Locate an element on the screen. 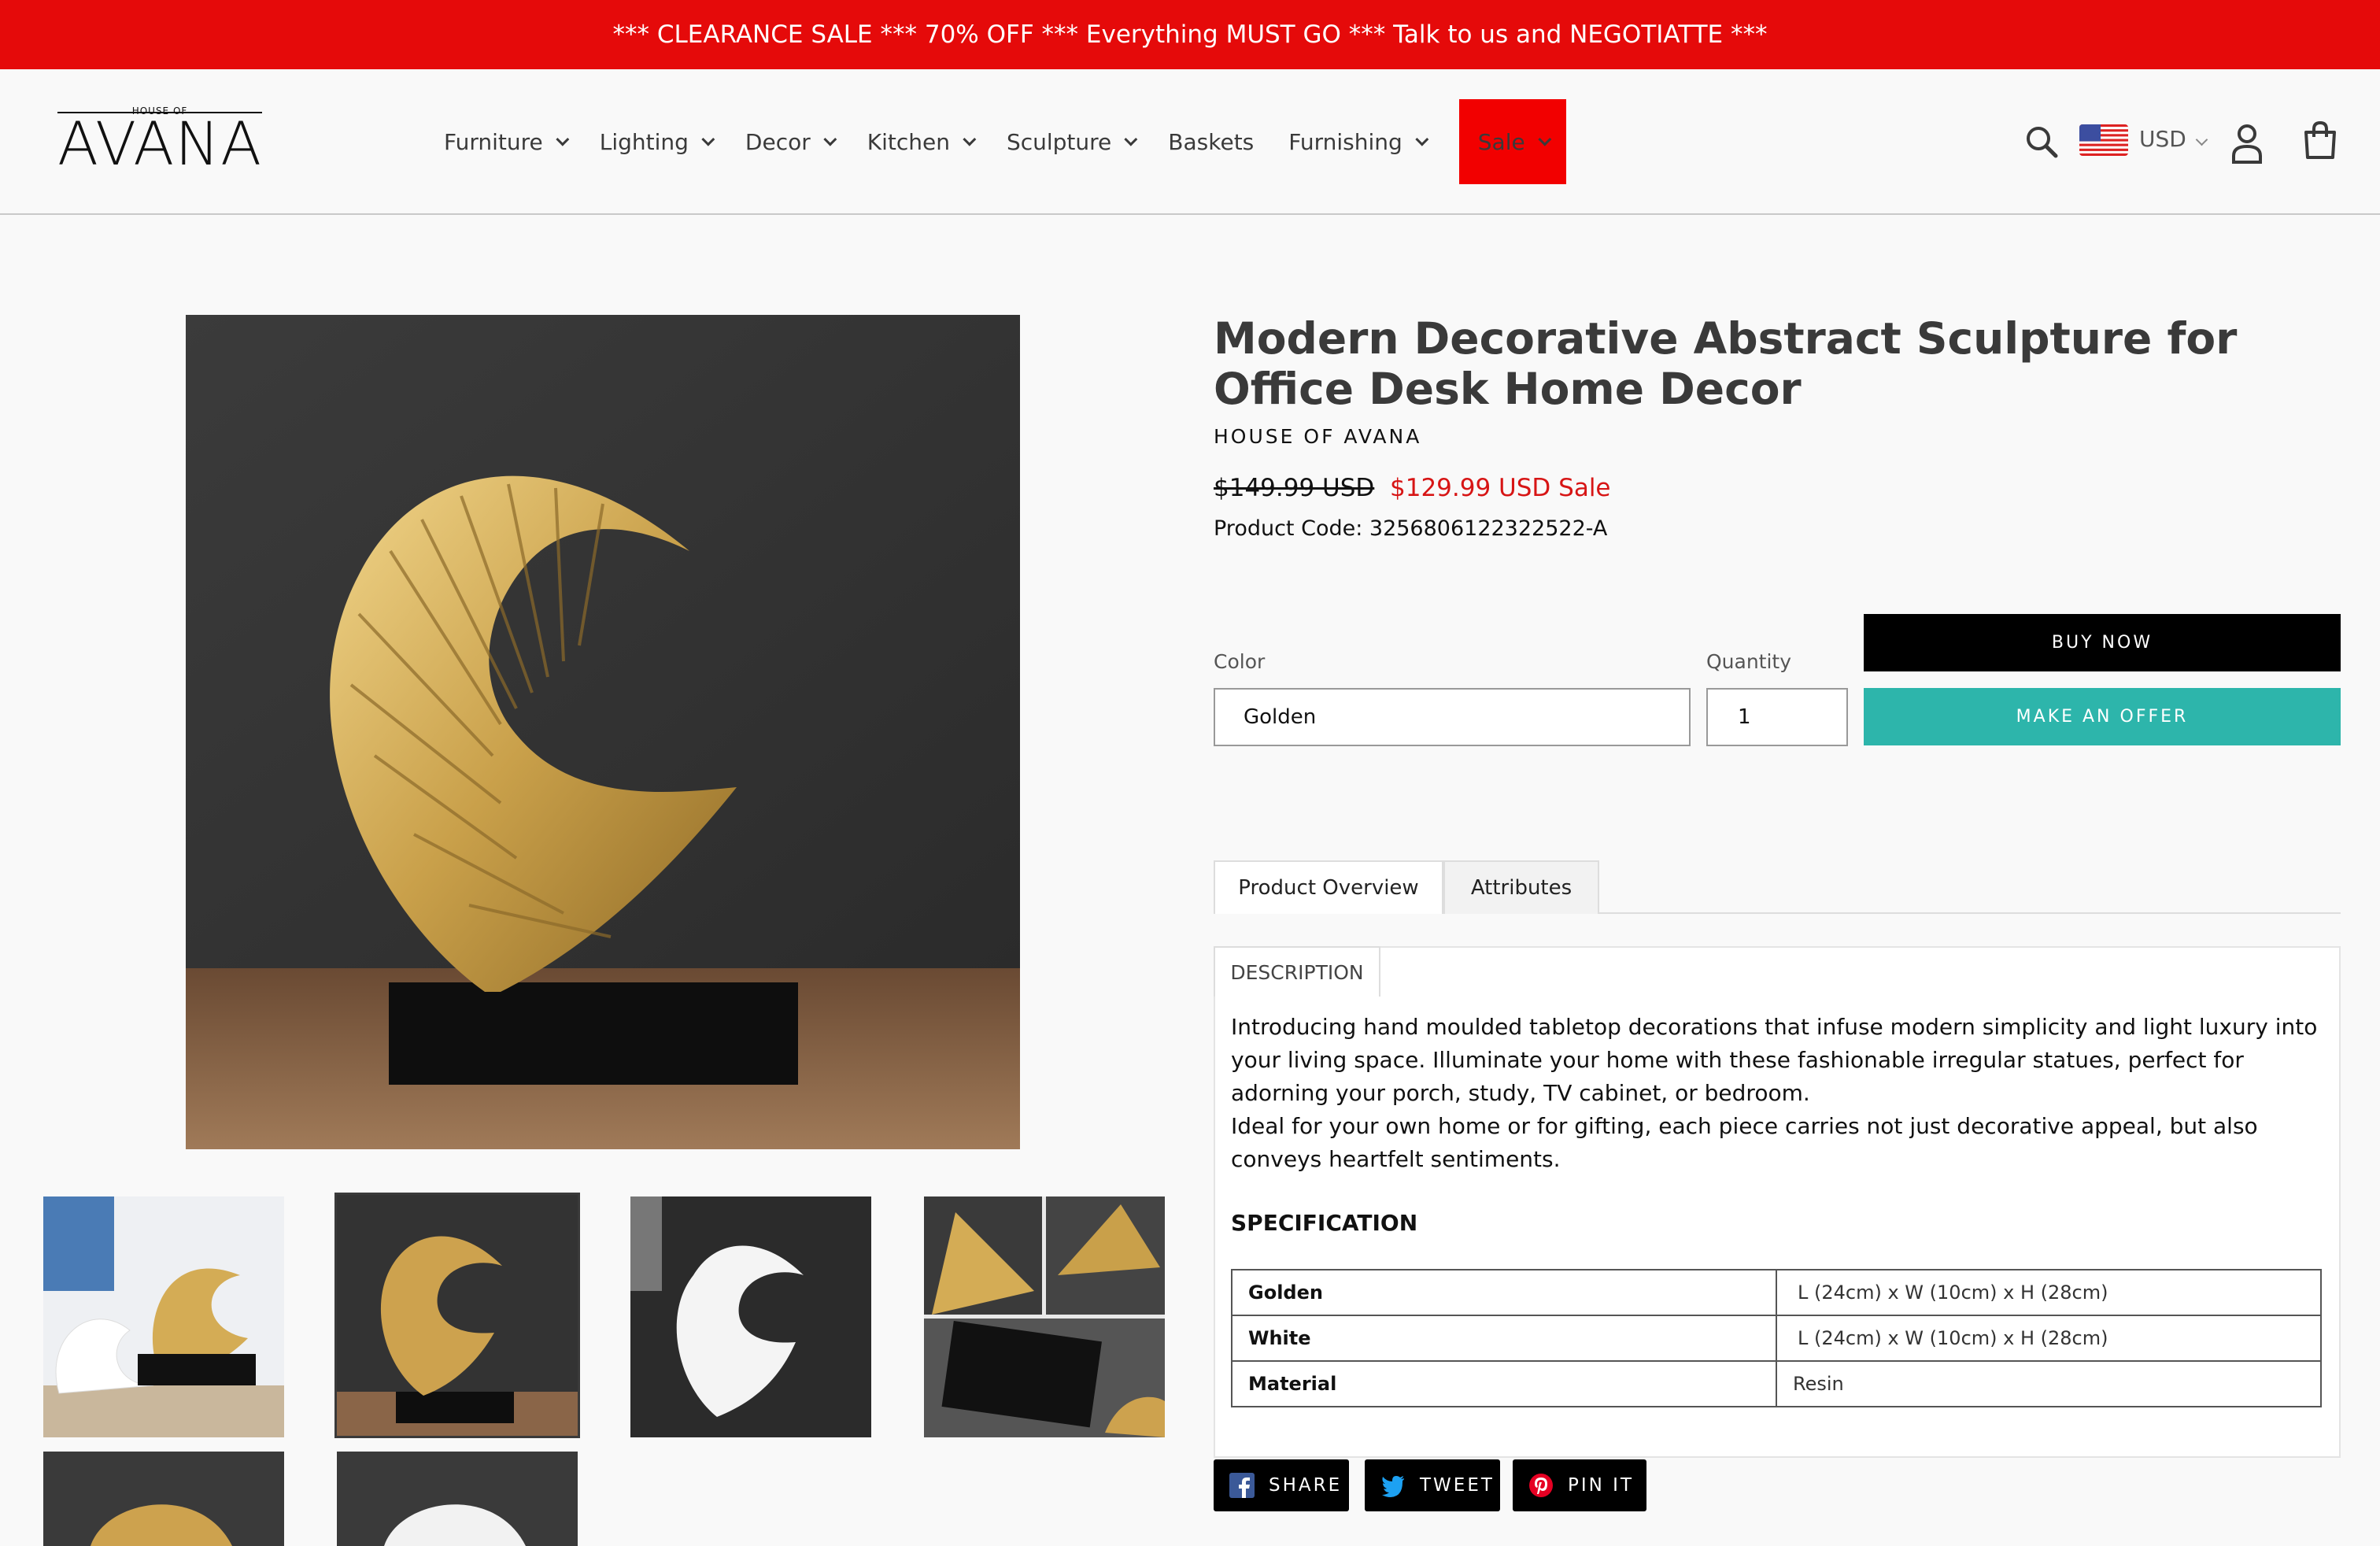 The height and width of the screenshot is (1546, 2380). color-select: Golden is located at coordinates (1452, 717).